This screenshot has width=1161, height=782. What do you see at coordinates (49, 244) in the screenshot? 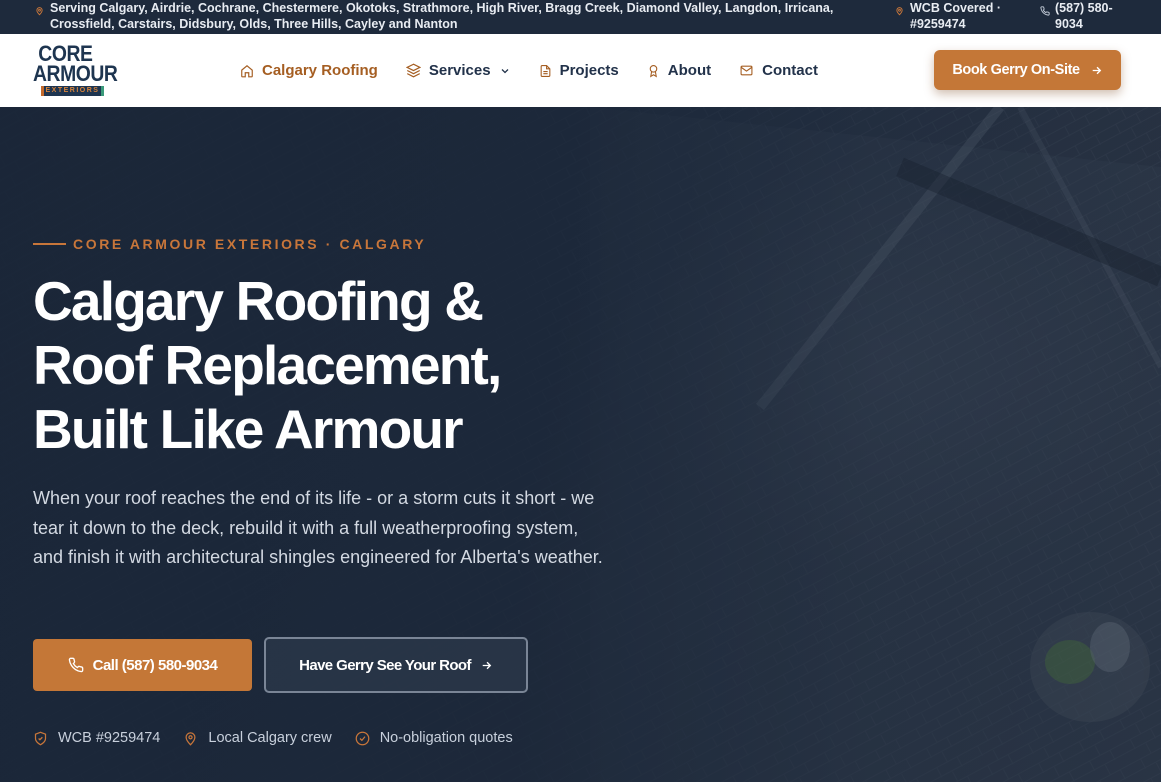
I see `eyebrow-divider` at bounding box center [49, 244].